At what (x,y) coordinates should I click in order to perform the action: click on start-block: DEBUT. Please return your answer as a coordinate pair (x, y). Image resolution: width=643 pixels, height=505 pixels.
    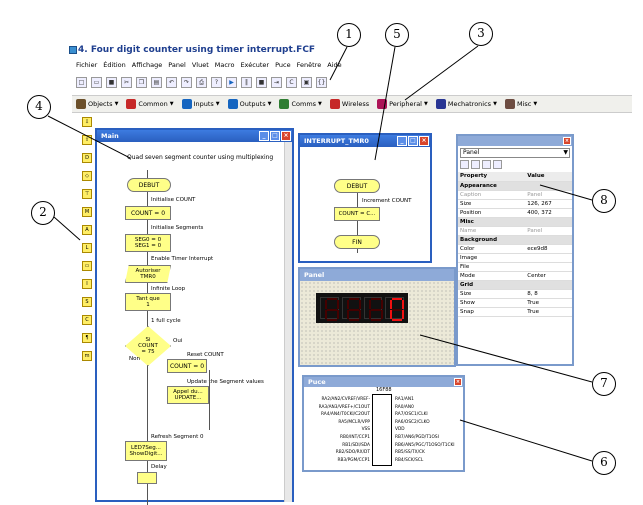
    Looking at the image, I should click on (357, 186).